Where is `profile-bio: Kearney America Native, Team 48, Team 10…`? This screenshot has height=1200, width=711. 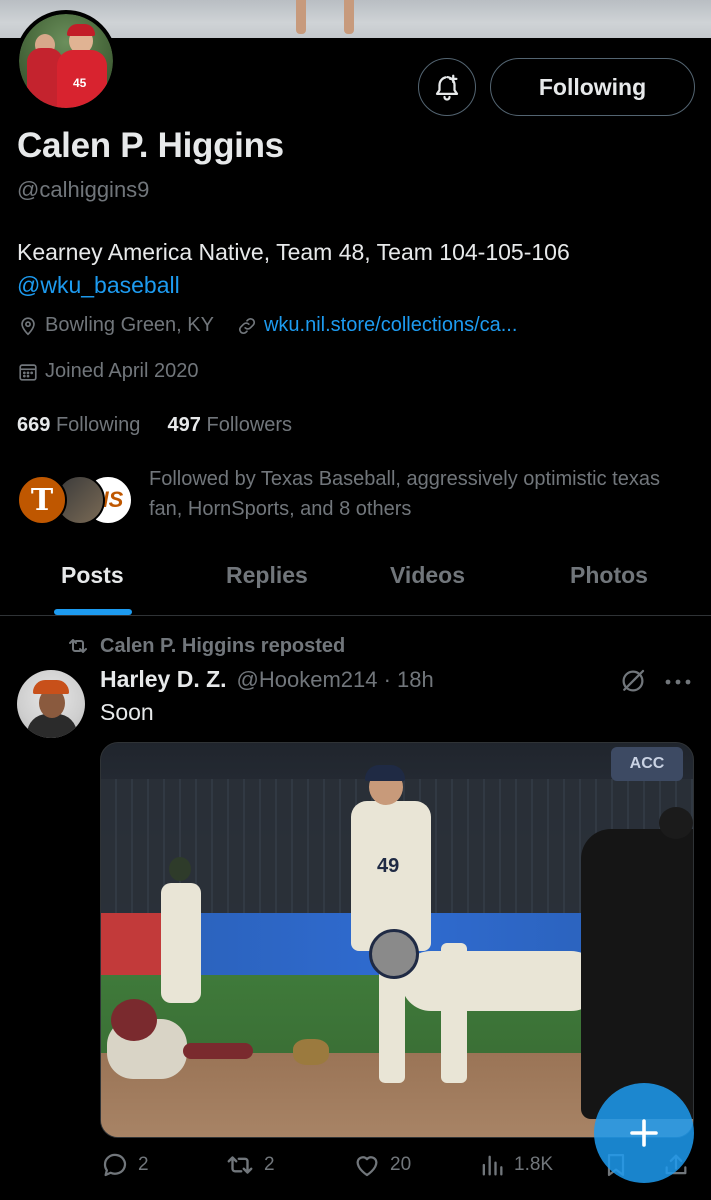
profile-bio: Kearney America Native, Team 48, Team 10… is located at coordinates (293, 269).